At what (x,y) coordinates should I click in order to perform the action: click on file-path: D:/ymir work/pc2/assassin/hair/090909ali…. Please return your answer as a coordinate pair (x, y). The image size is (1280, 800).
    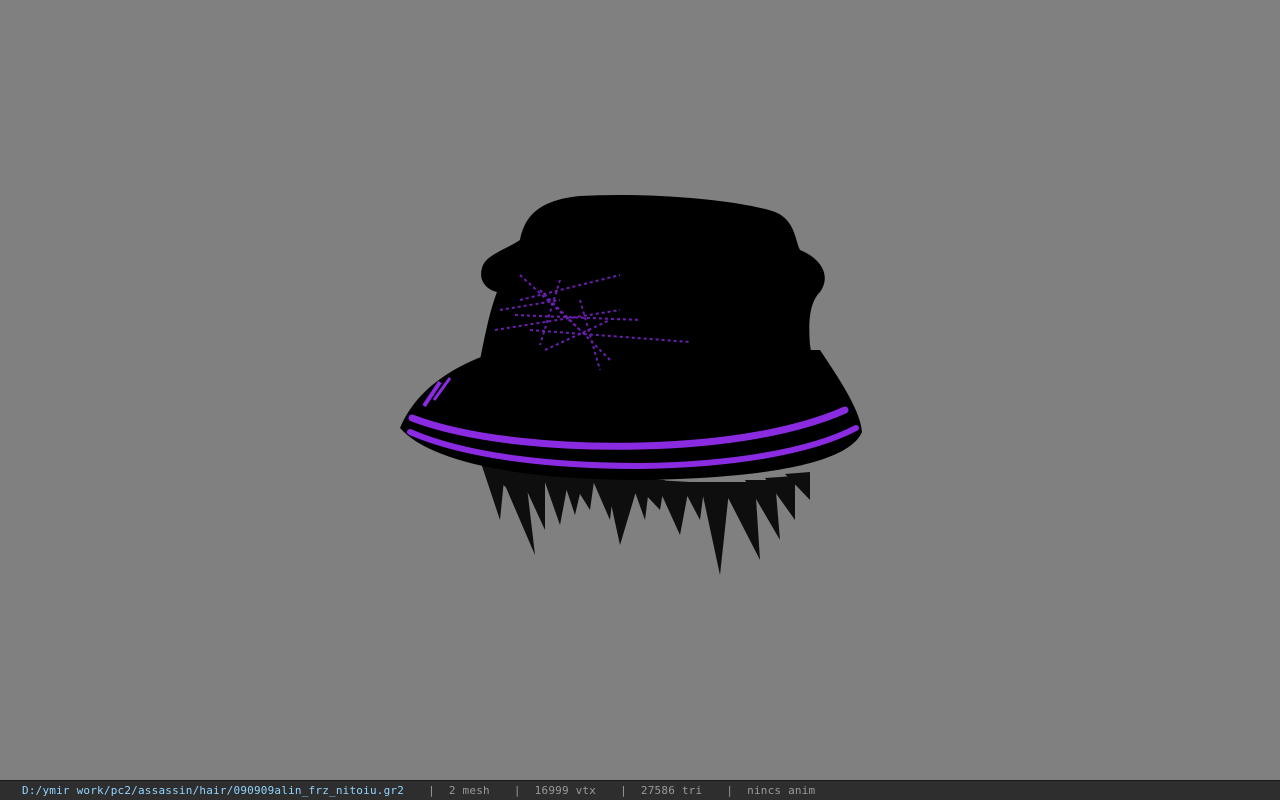
    Looking at the image, I should click on (213, 790).